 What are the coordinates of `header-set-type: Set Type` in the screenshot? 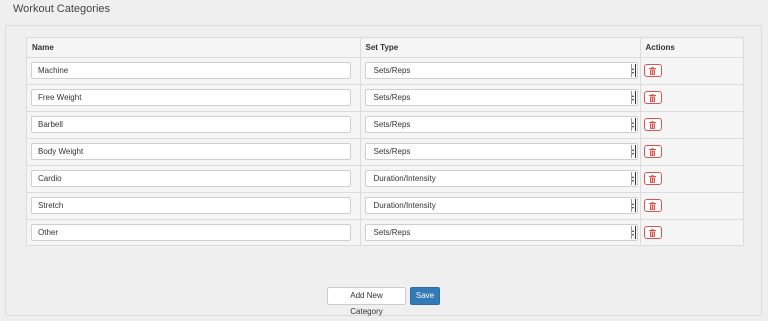 It's located at (500, 48).